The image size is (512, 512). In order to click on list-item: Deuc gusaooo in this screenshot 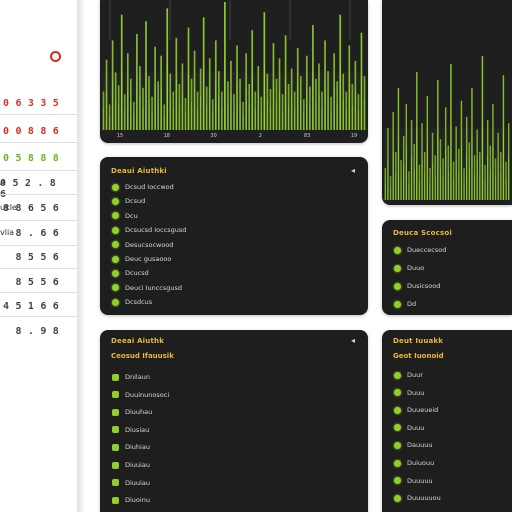, I will do `click(141, 259)`.